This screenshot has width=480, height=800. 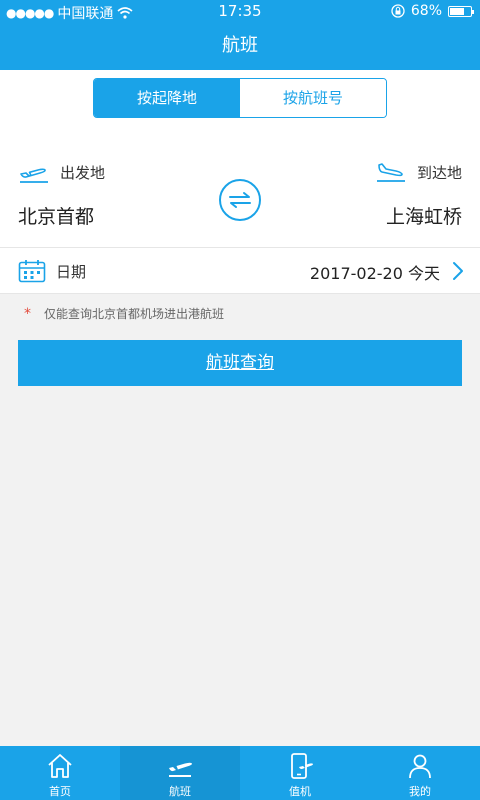 What do you see at coordinates (60, 766) in the screenshot?
I see `home-icon` at bounding box center [60, 766].